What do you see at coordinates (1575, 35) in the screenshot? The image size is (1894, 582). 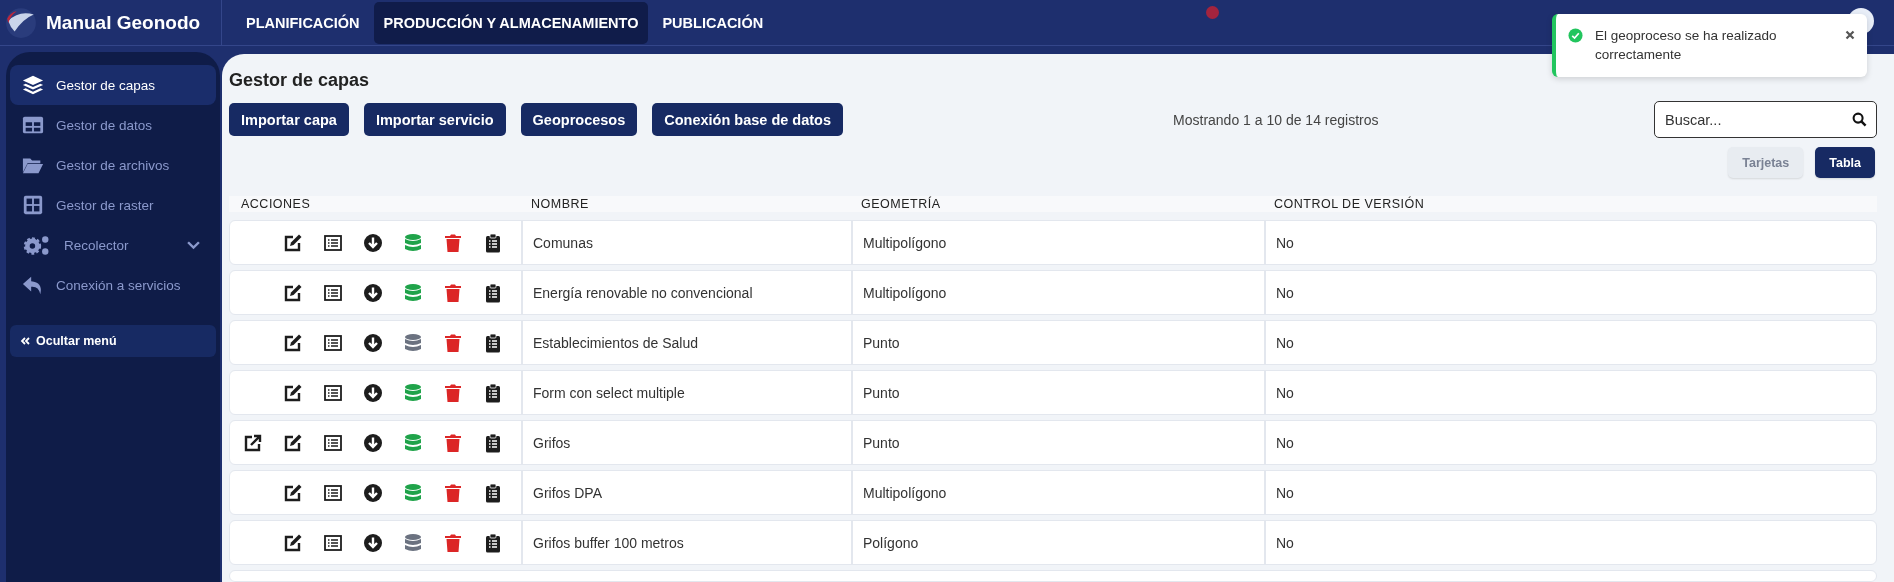 I see `check-icon` at bounding box center [1575, 35].